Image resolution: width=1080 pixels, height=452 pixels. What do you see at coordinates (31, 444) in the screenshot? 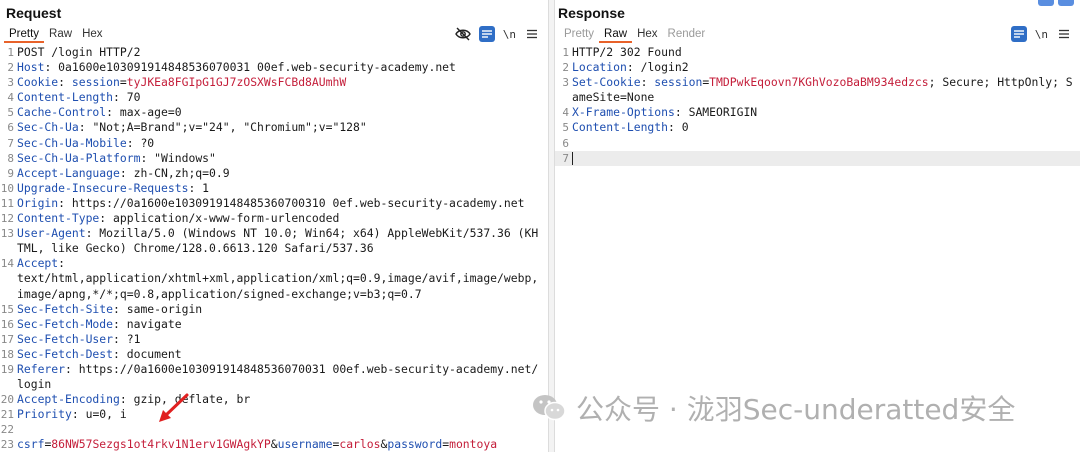
I see `code-token: csrf` at bounding box center [31, 444].